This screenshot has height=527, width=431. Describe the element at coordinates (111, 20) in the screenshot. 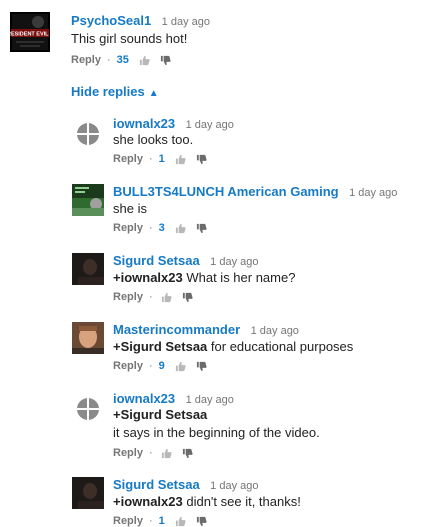

I see `author-name: PsychoSeal1` at that location.